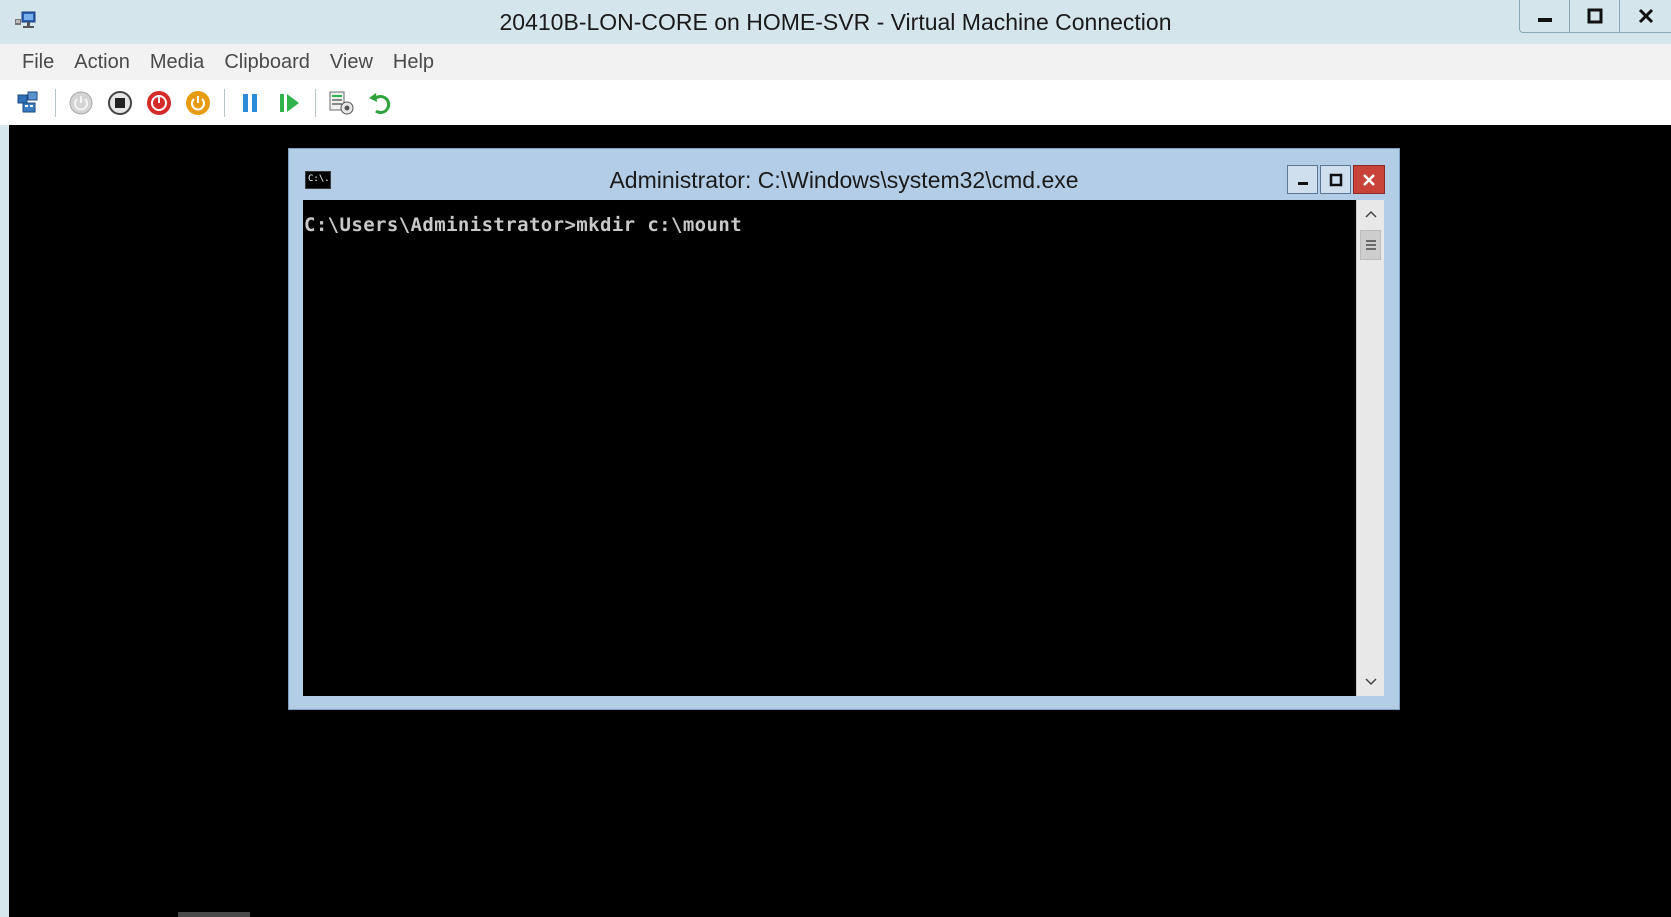 The height and width of the screenshot is (917, 1671). What do you see at coordinates (120, 103) in the screenshot?
I see `turn-off-icon` at bounding box center [120, 103].